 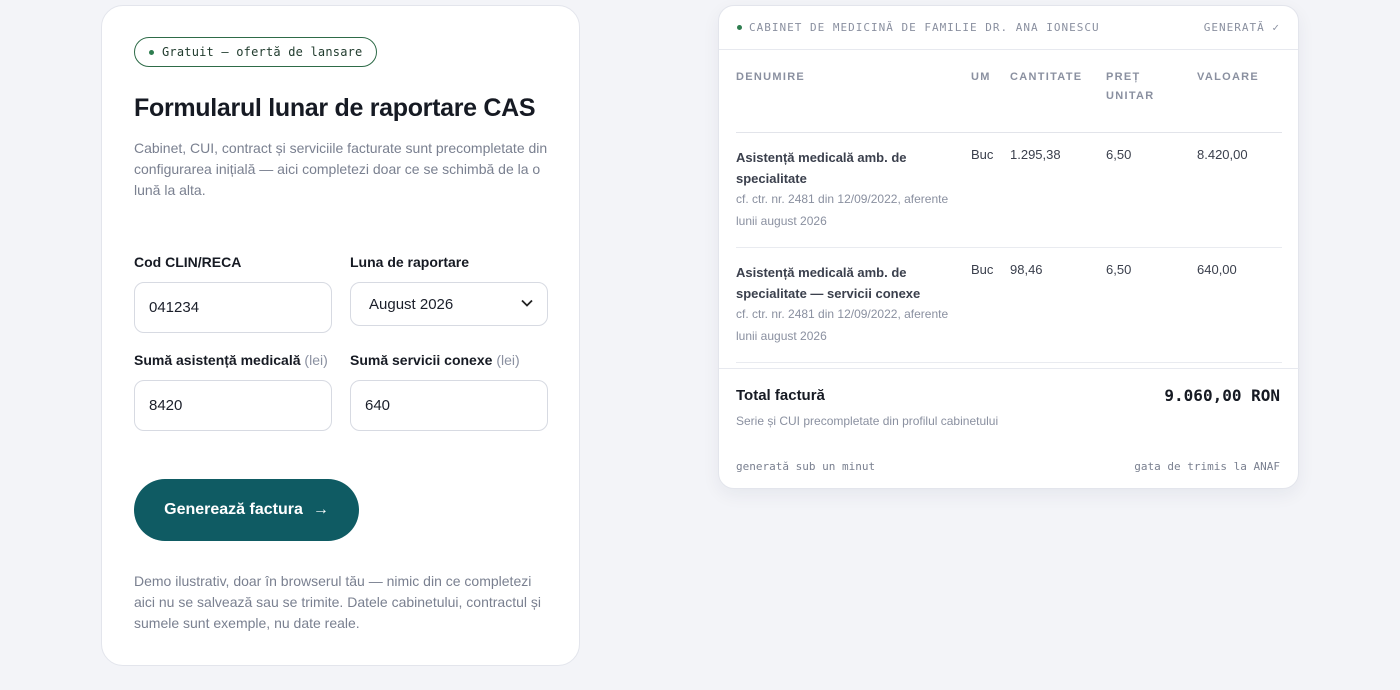 What do you see at coordinates (1009, 368) in the screenshot?
I see `total-divider` at bounding box center [1009, 368].